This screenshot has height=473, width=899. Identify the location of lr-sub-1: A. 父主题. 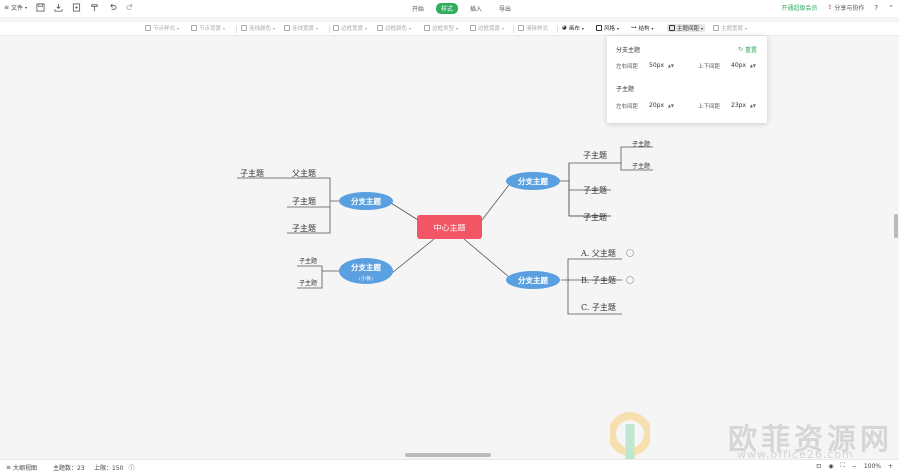
(598, 253).